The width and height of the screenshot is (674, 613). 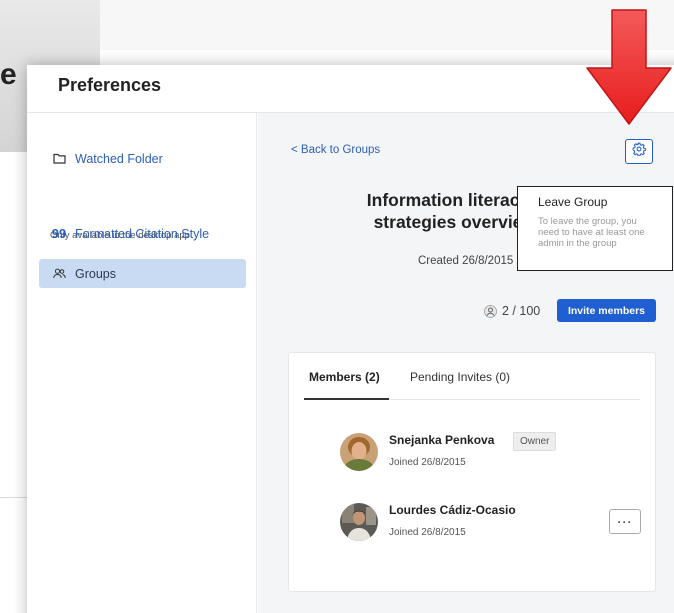 What do you see at coordinates (535, 441) in the screenshot?
I see `owner-badge: Owner` at bounding box center [535, 441].